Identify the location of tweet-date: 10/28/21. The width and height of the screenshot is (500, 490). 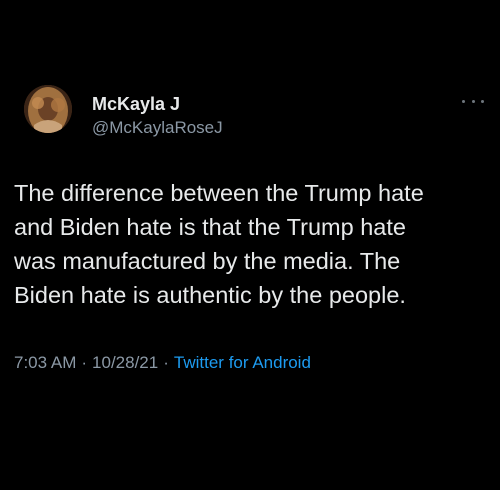
(125, 362).